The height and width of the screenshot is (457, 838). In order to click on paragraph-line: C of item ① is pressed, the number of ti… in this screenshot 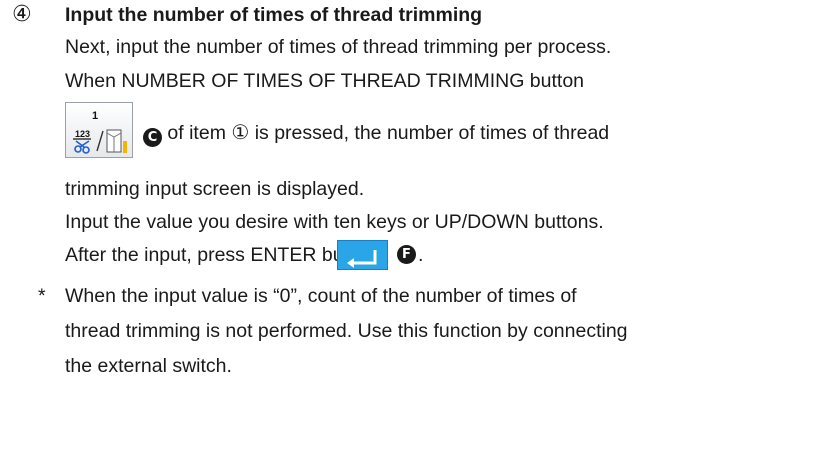, I will do `click(376, 133)`.